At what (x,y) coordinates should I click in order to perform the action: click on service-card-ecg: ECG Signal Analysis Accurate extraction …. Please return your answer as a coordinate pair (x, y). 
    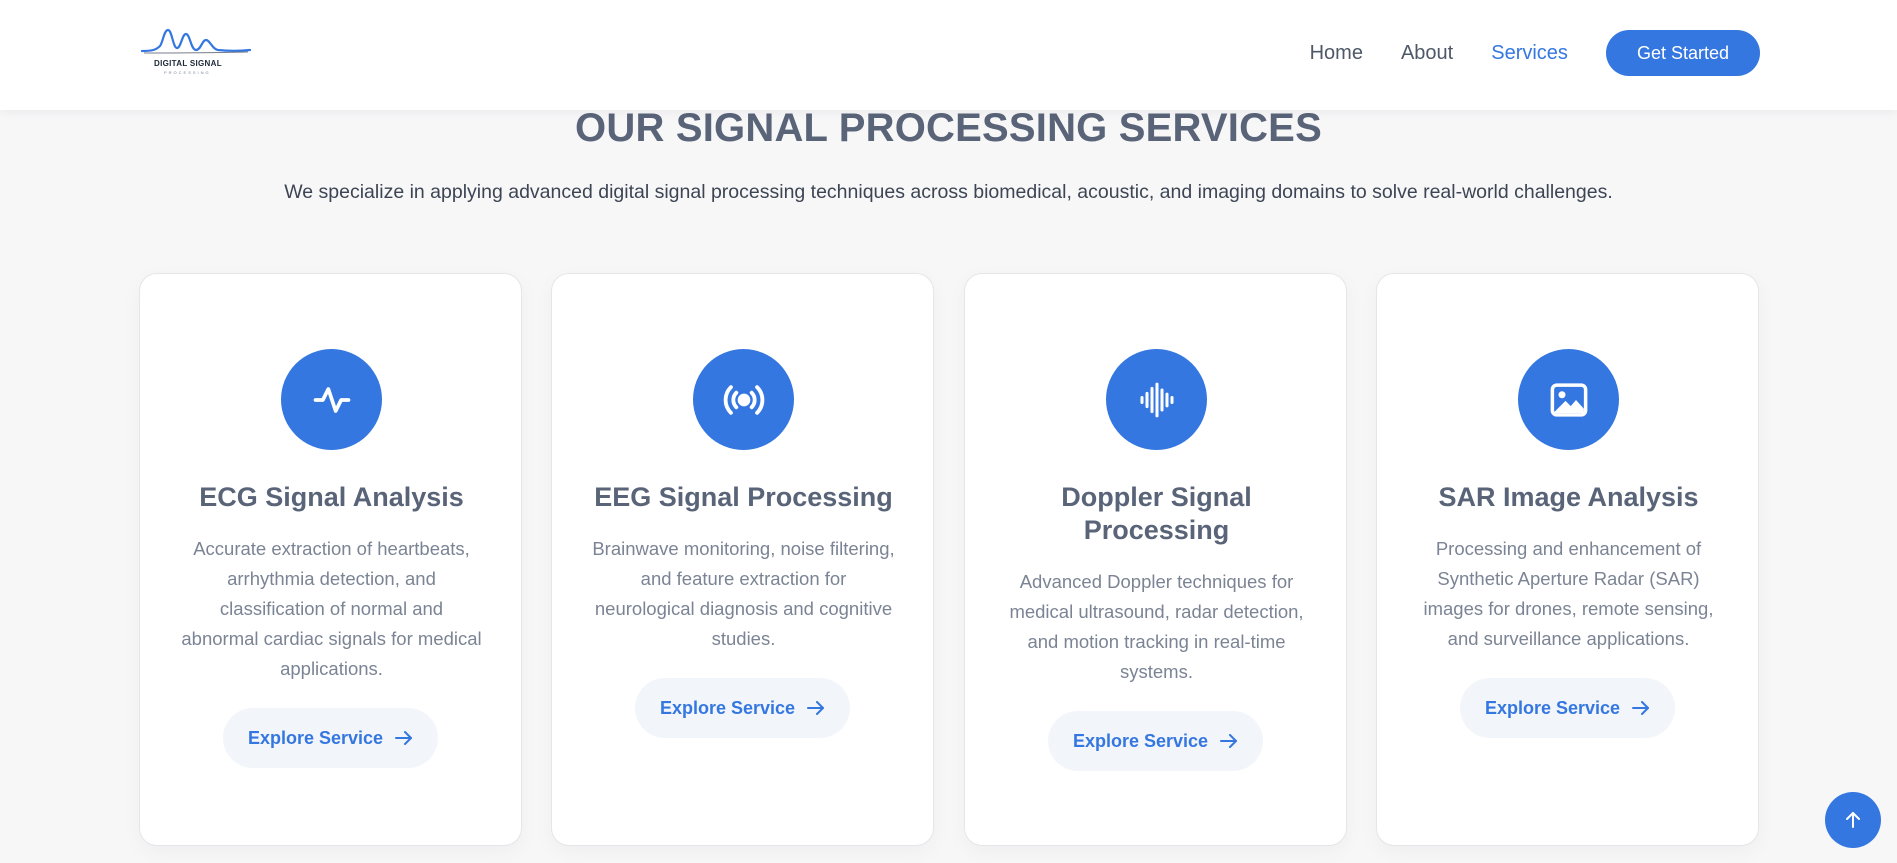
    Looking at the image, I should click on (330, 559).